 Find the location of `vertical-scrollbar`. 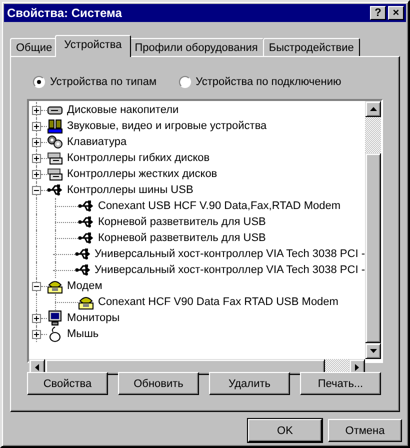

vertical-scrollbar is located at coordinates (373, 230).